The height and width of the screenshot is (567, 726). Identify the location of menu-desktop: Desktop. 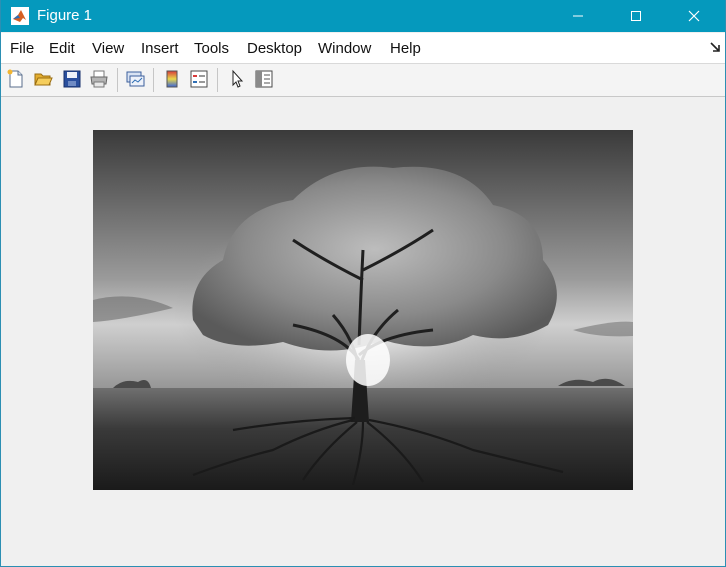
(274, 49).